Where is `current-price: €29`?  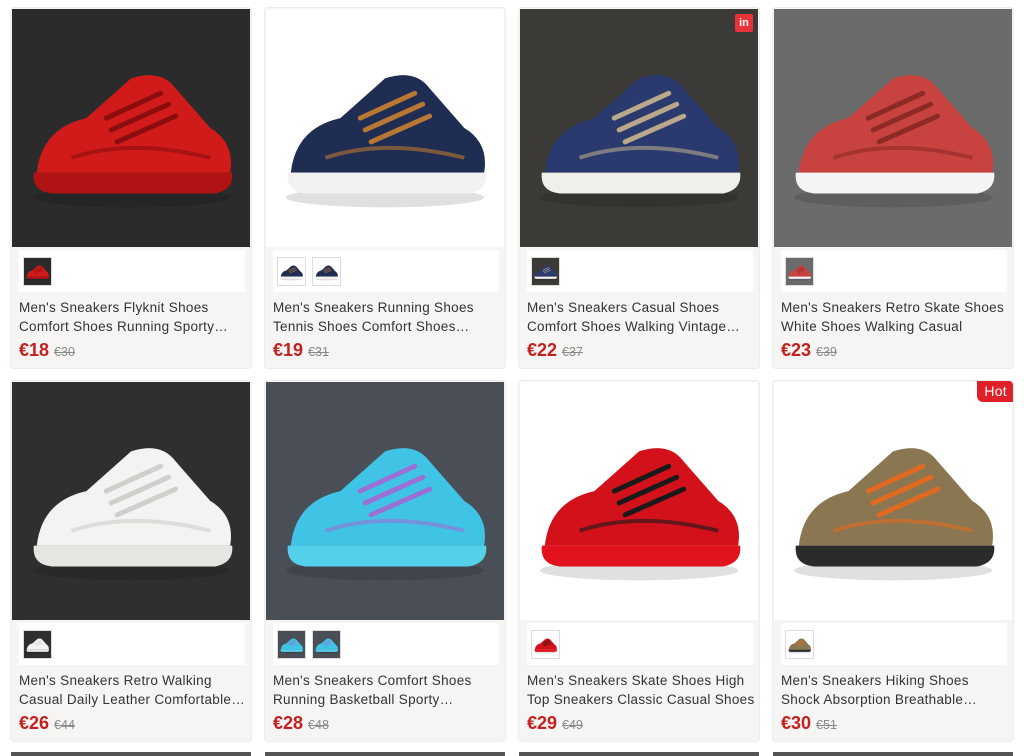 current-price: €29 is located at coordinates (542, 723).